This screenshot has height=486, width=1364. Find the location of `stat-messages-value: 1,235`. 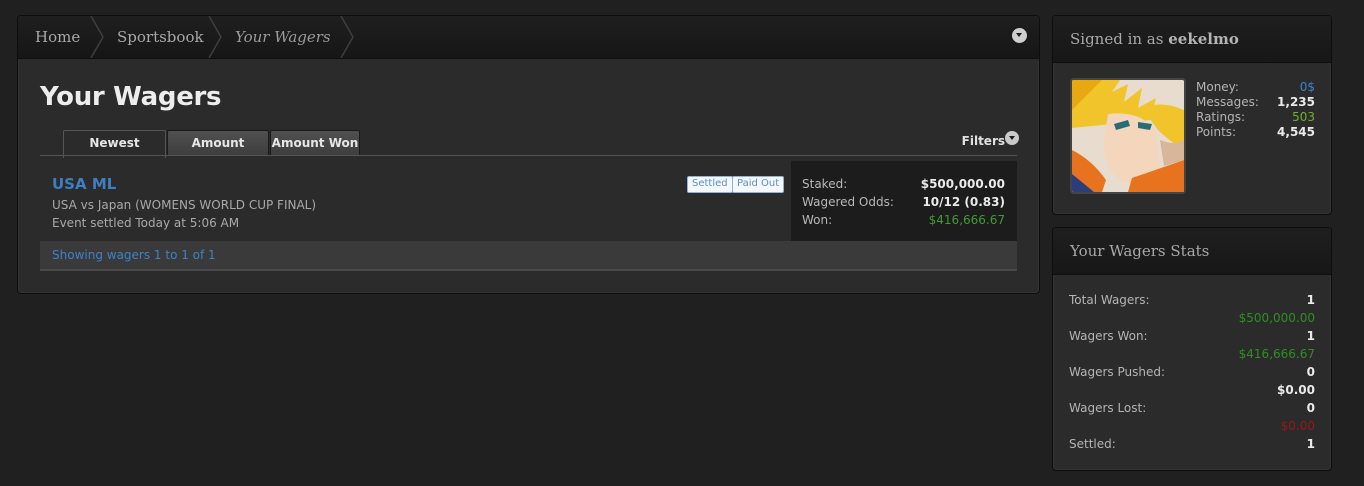

stat-messages-value: 1,235 is located at coordinates (1296, 102).